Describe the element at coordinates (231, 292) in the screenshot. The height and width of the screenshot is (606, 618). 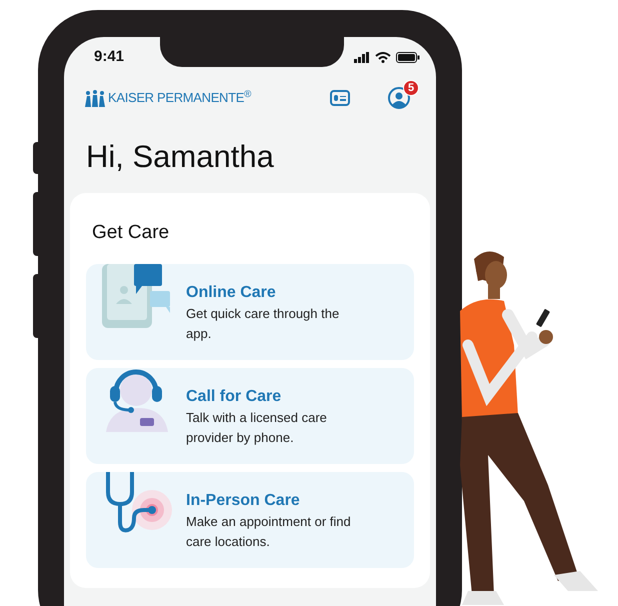
I see `care-option-title: Online Care` at that location.